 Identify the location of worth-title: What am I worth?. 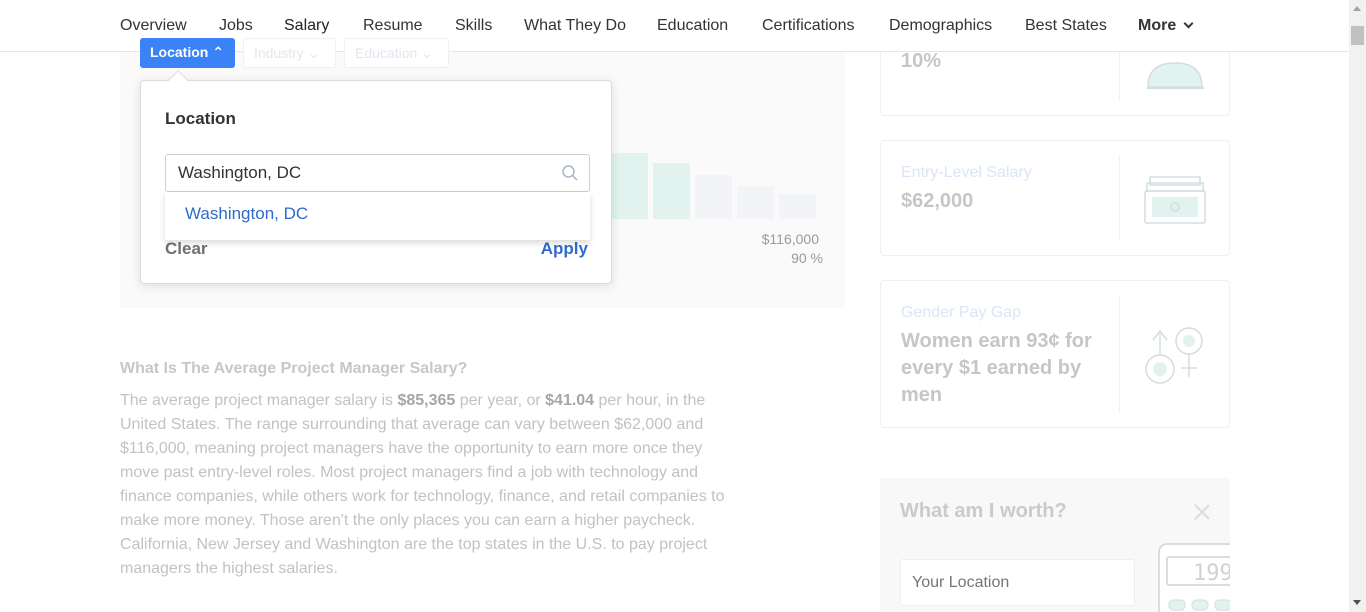
(983, 511).